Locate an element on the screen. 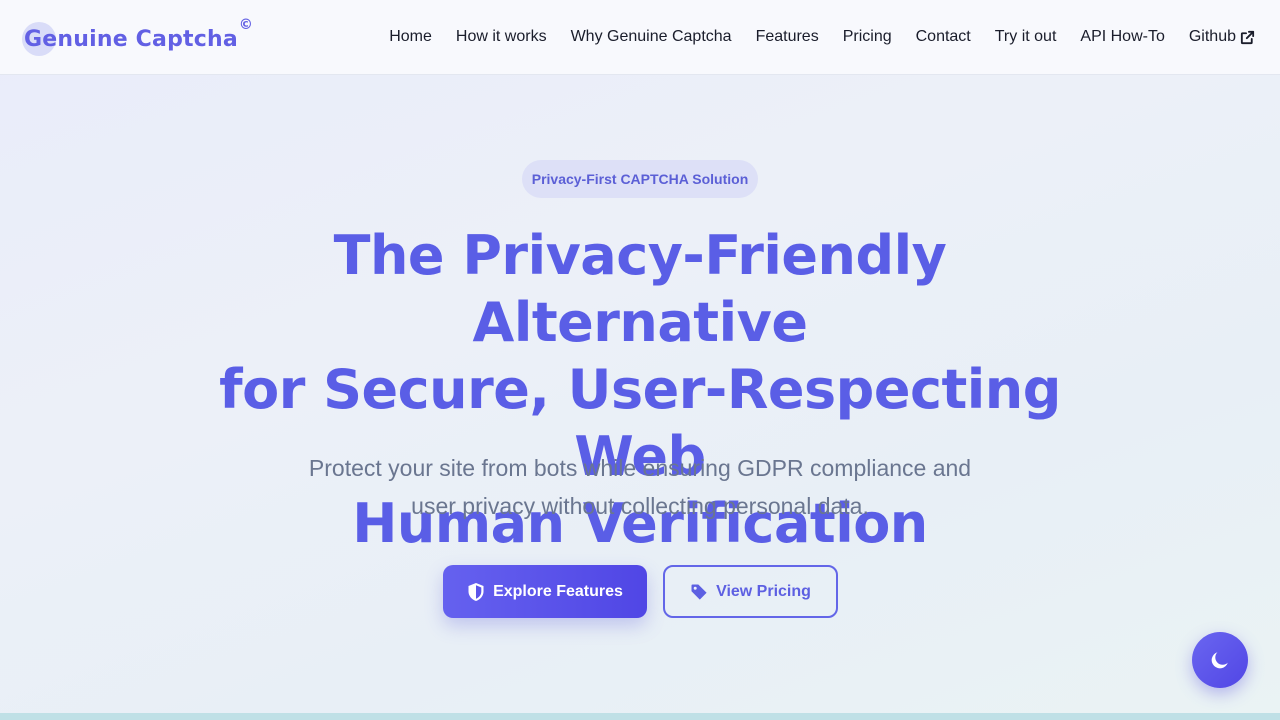  nav-try-it-out: Try it out is located at coordinates (1026, 37).